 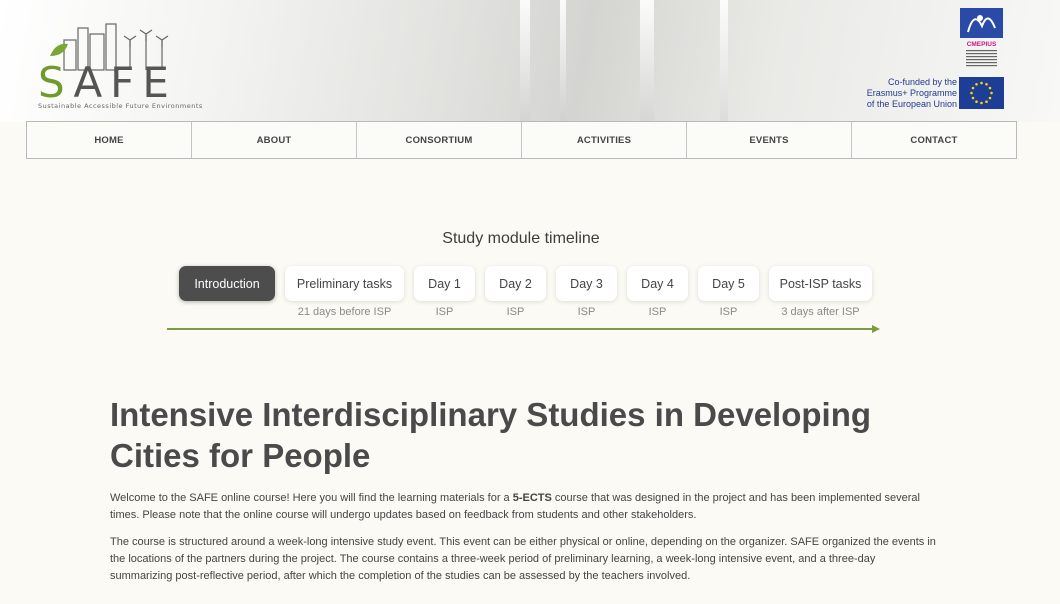 I want to click on erasmus-line: of the European Union, so click(x=911, y=104).